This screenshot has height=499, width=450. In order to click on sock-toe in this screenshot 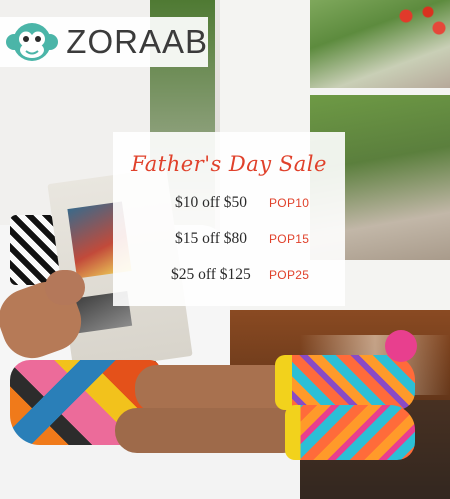, I will do `click(401, 346)`.